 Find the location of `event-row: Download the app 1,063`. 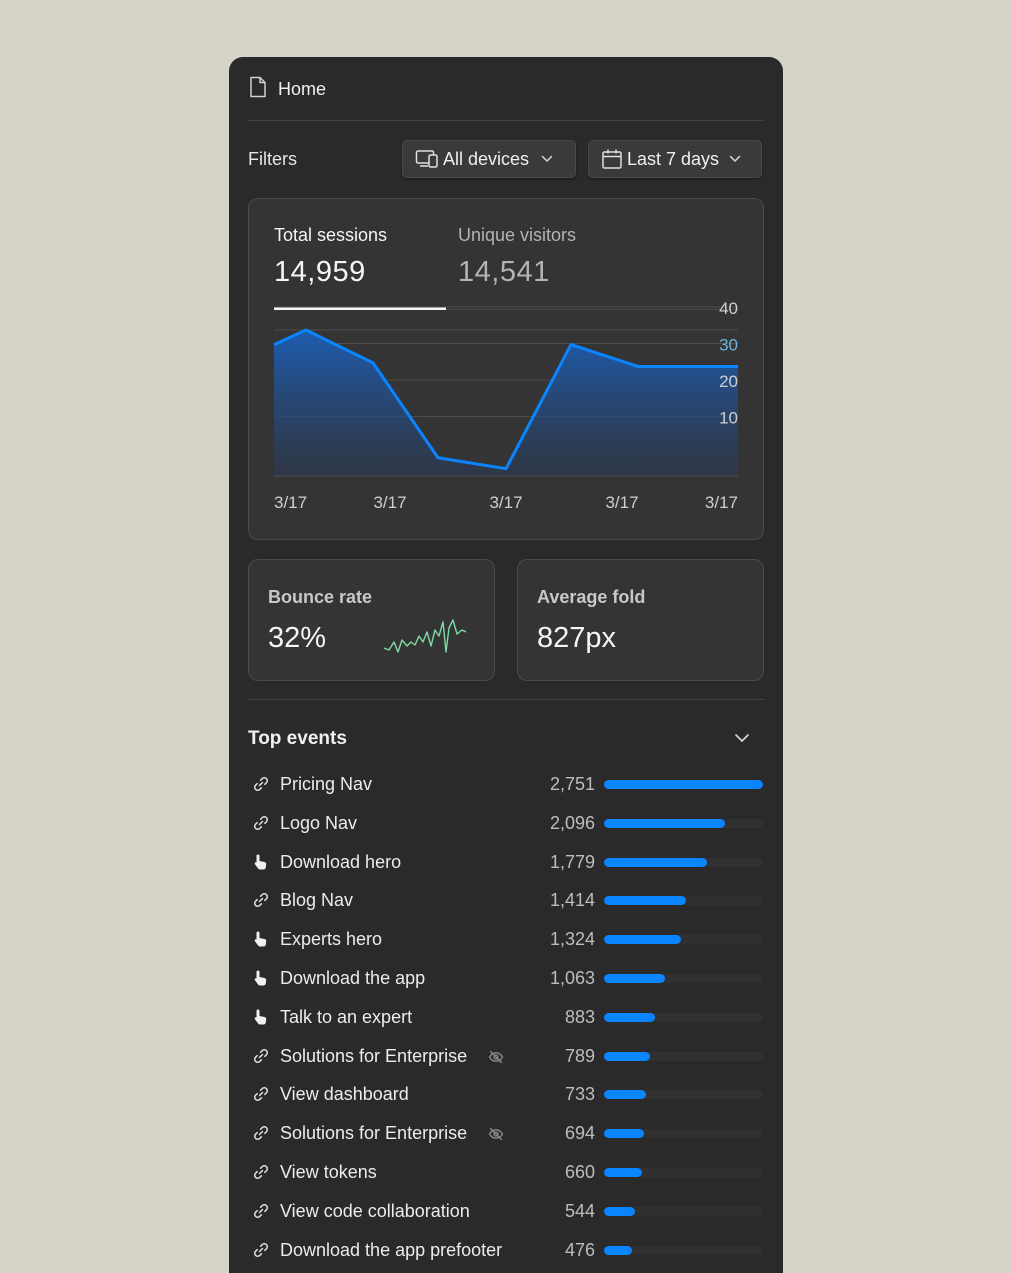

event-row: Download the app 1,063 is located at coordinates (506, 978).